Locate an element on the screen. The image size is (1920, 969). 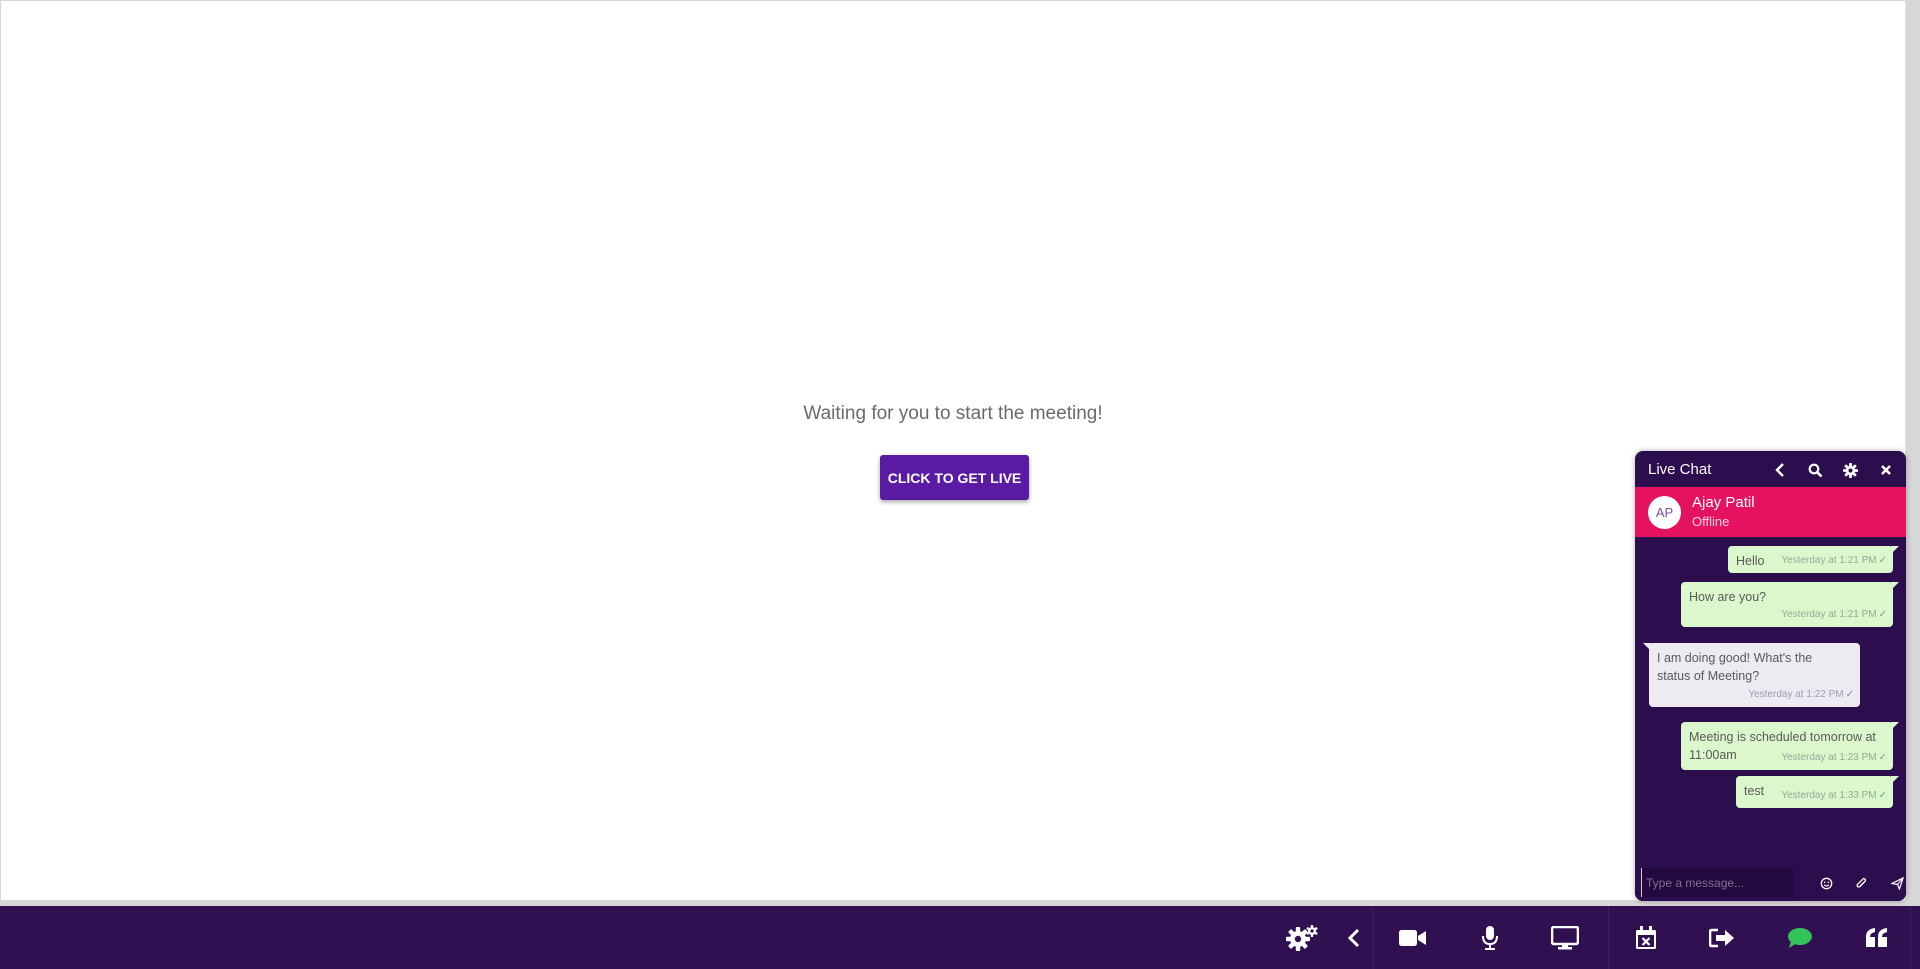
emoji-icon is located at coordinates (1826, 883).